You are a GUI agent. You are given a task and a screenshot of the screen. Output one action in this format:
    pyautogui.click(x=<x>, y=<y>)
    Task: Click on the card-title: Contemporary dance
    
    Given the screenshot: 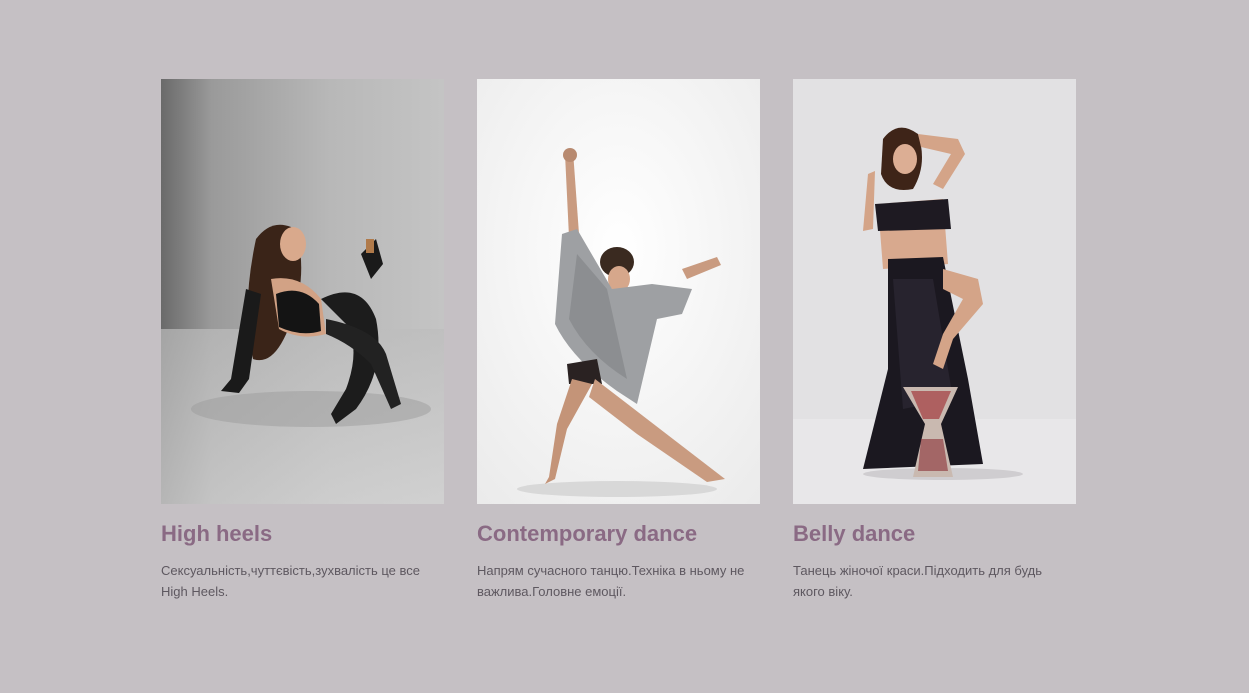 What is the action you would take?
    pyautogui.click(x=618, y=534)
    